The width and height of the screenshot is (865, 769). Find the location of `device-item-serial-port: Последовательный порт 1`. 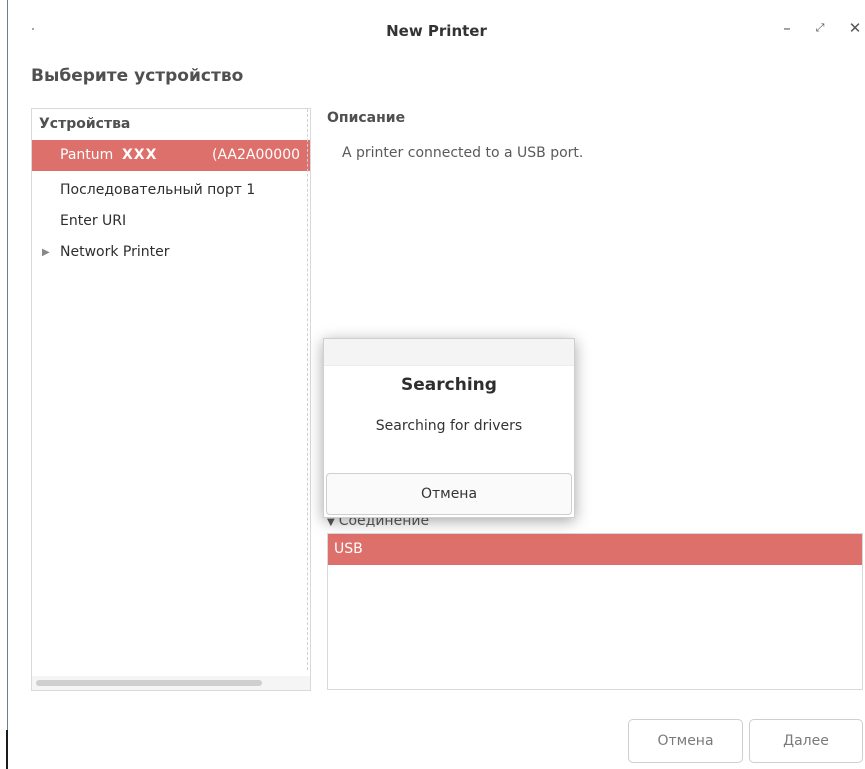

device-item-serial-port: Последовательный порт 1 is located at coordinates (171, 190).